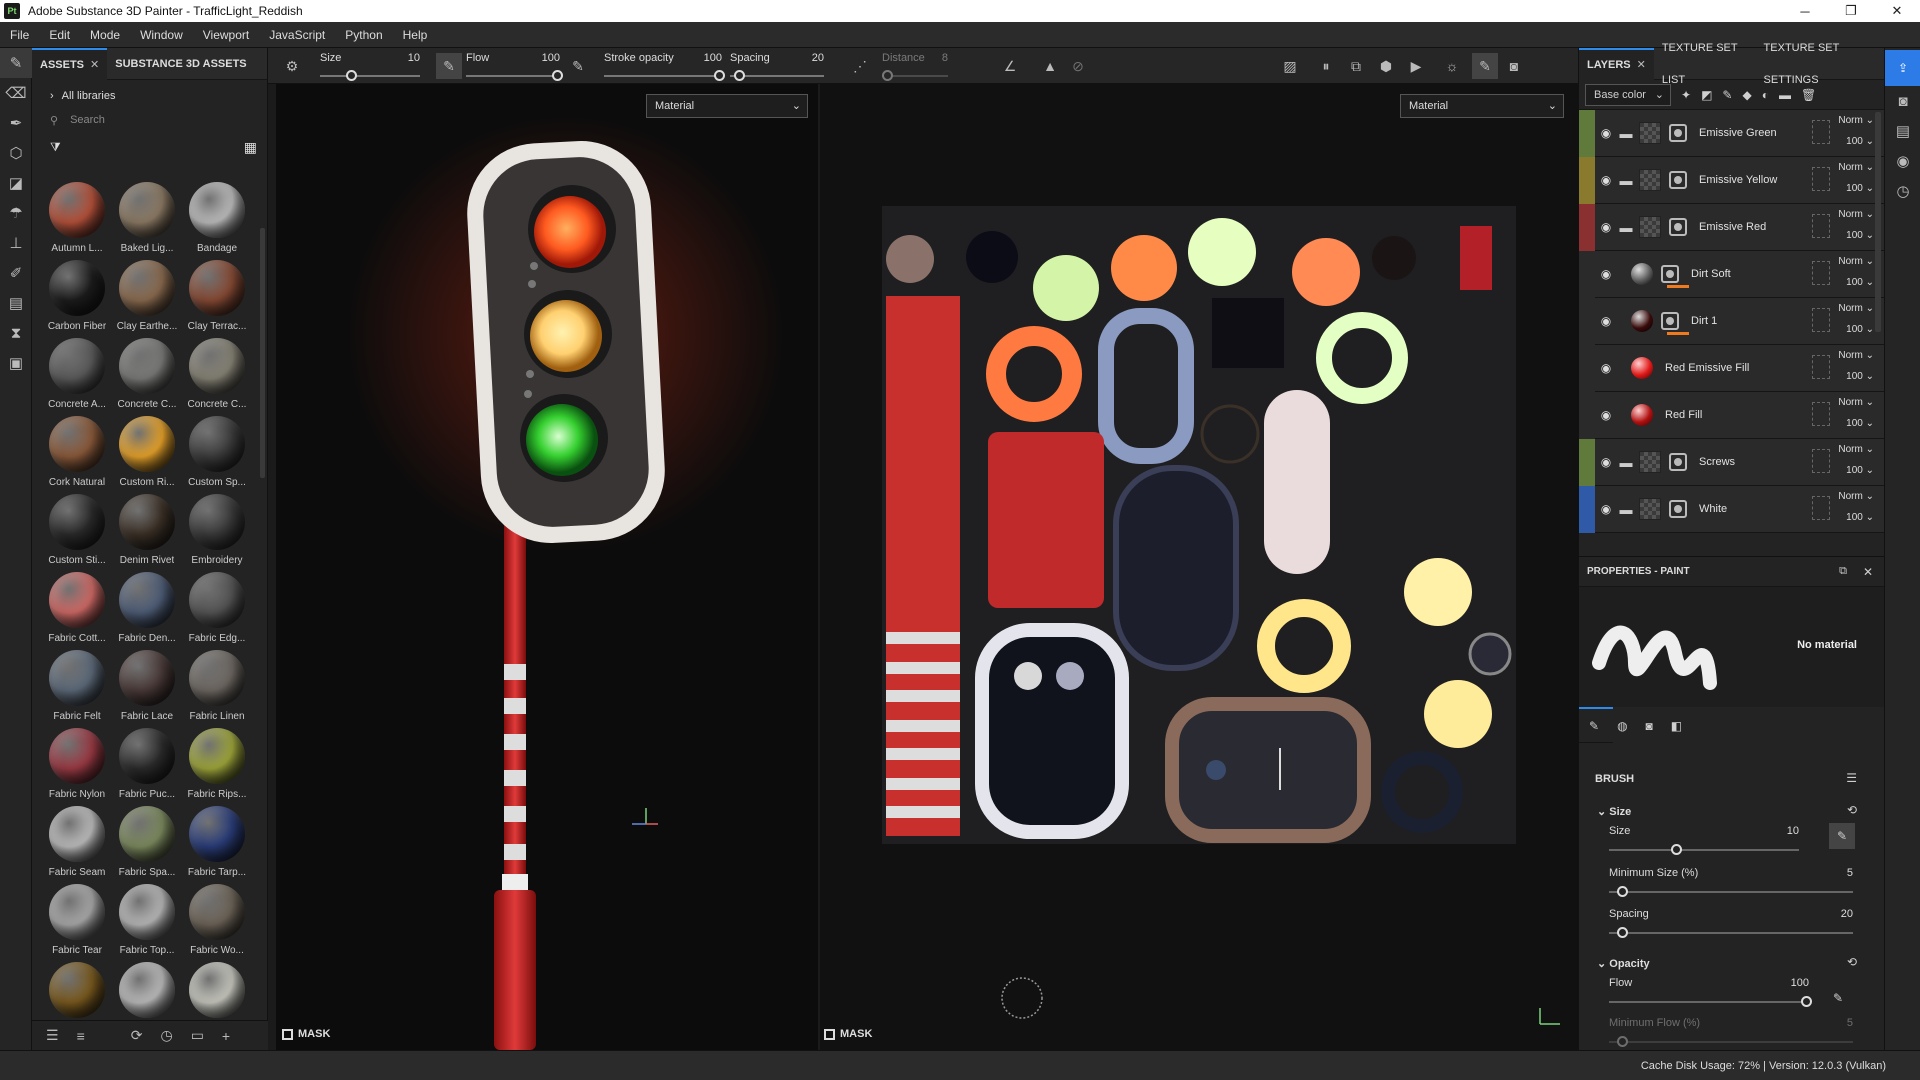  What do you see at coordinates (860, 66) in the screenshot?
I see `lazy-mouse-icon: ⋰` at bounding box center [860, 66].